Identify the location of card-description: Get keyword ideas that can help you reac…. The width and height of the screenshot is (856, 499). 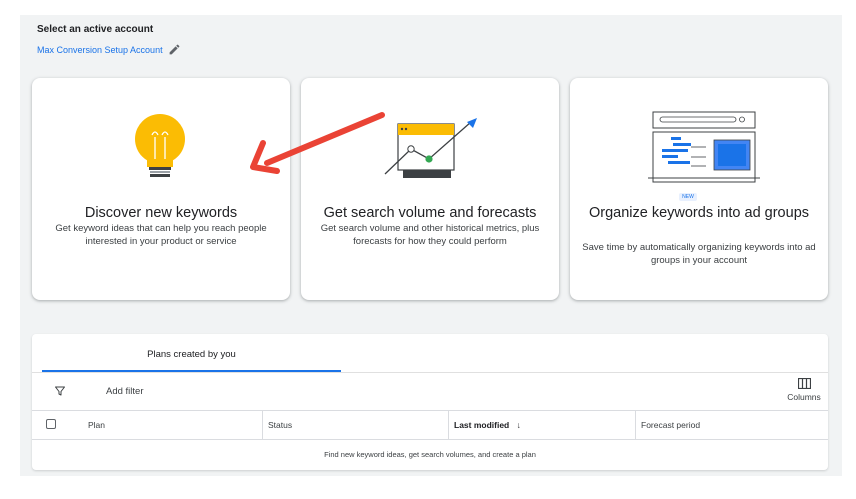
(161, 235).